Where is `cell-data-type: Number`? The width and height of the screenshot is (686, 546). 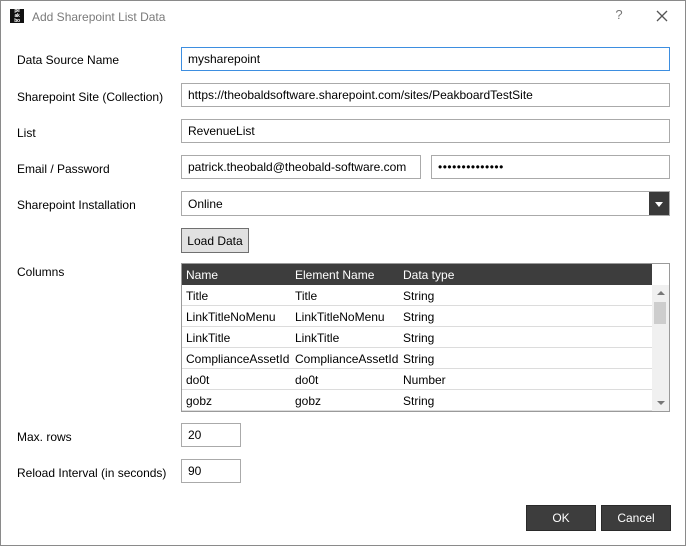
cell-data-type: Number is located at coordinates (424, 380).